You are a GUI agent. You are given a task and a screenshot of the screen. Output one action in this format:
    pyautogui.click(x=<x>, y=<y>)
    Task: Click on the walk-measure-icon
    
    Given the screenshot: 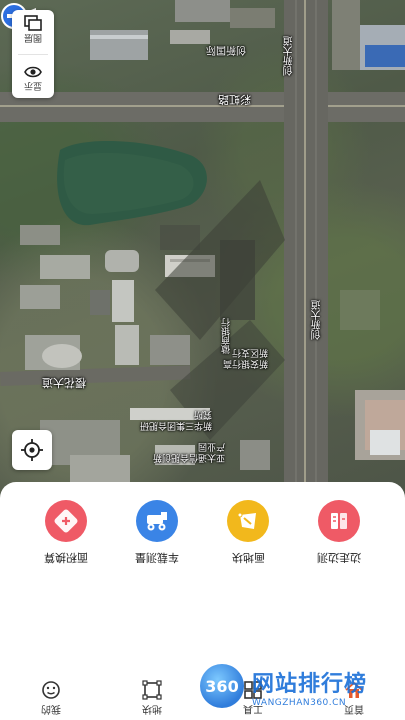 What is the action you would take?
    pyautogui.click(x=339, y=521)
    